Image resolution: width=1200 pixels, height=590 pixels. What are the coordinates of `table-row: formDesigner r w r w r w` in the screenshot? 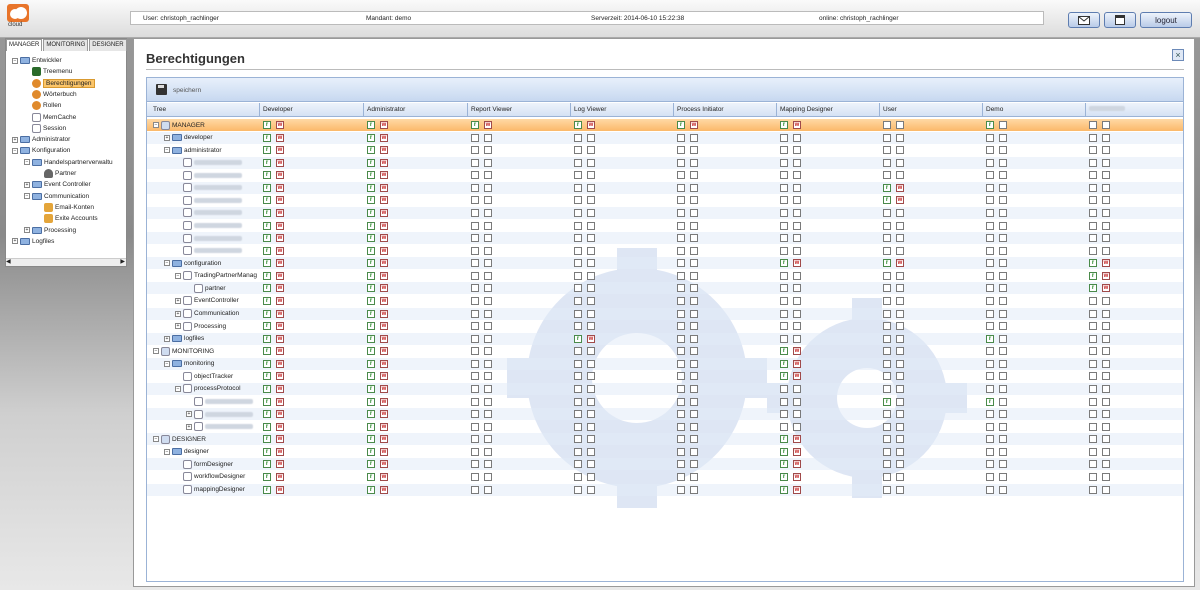 It's located at (665, 464).